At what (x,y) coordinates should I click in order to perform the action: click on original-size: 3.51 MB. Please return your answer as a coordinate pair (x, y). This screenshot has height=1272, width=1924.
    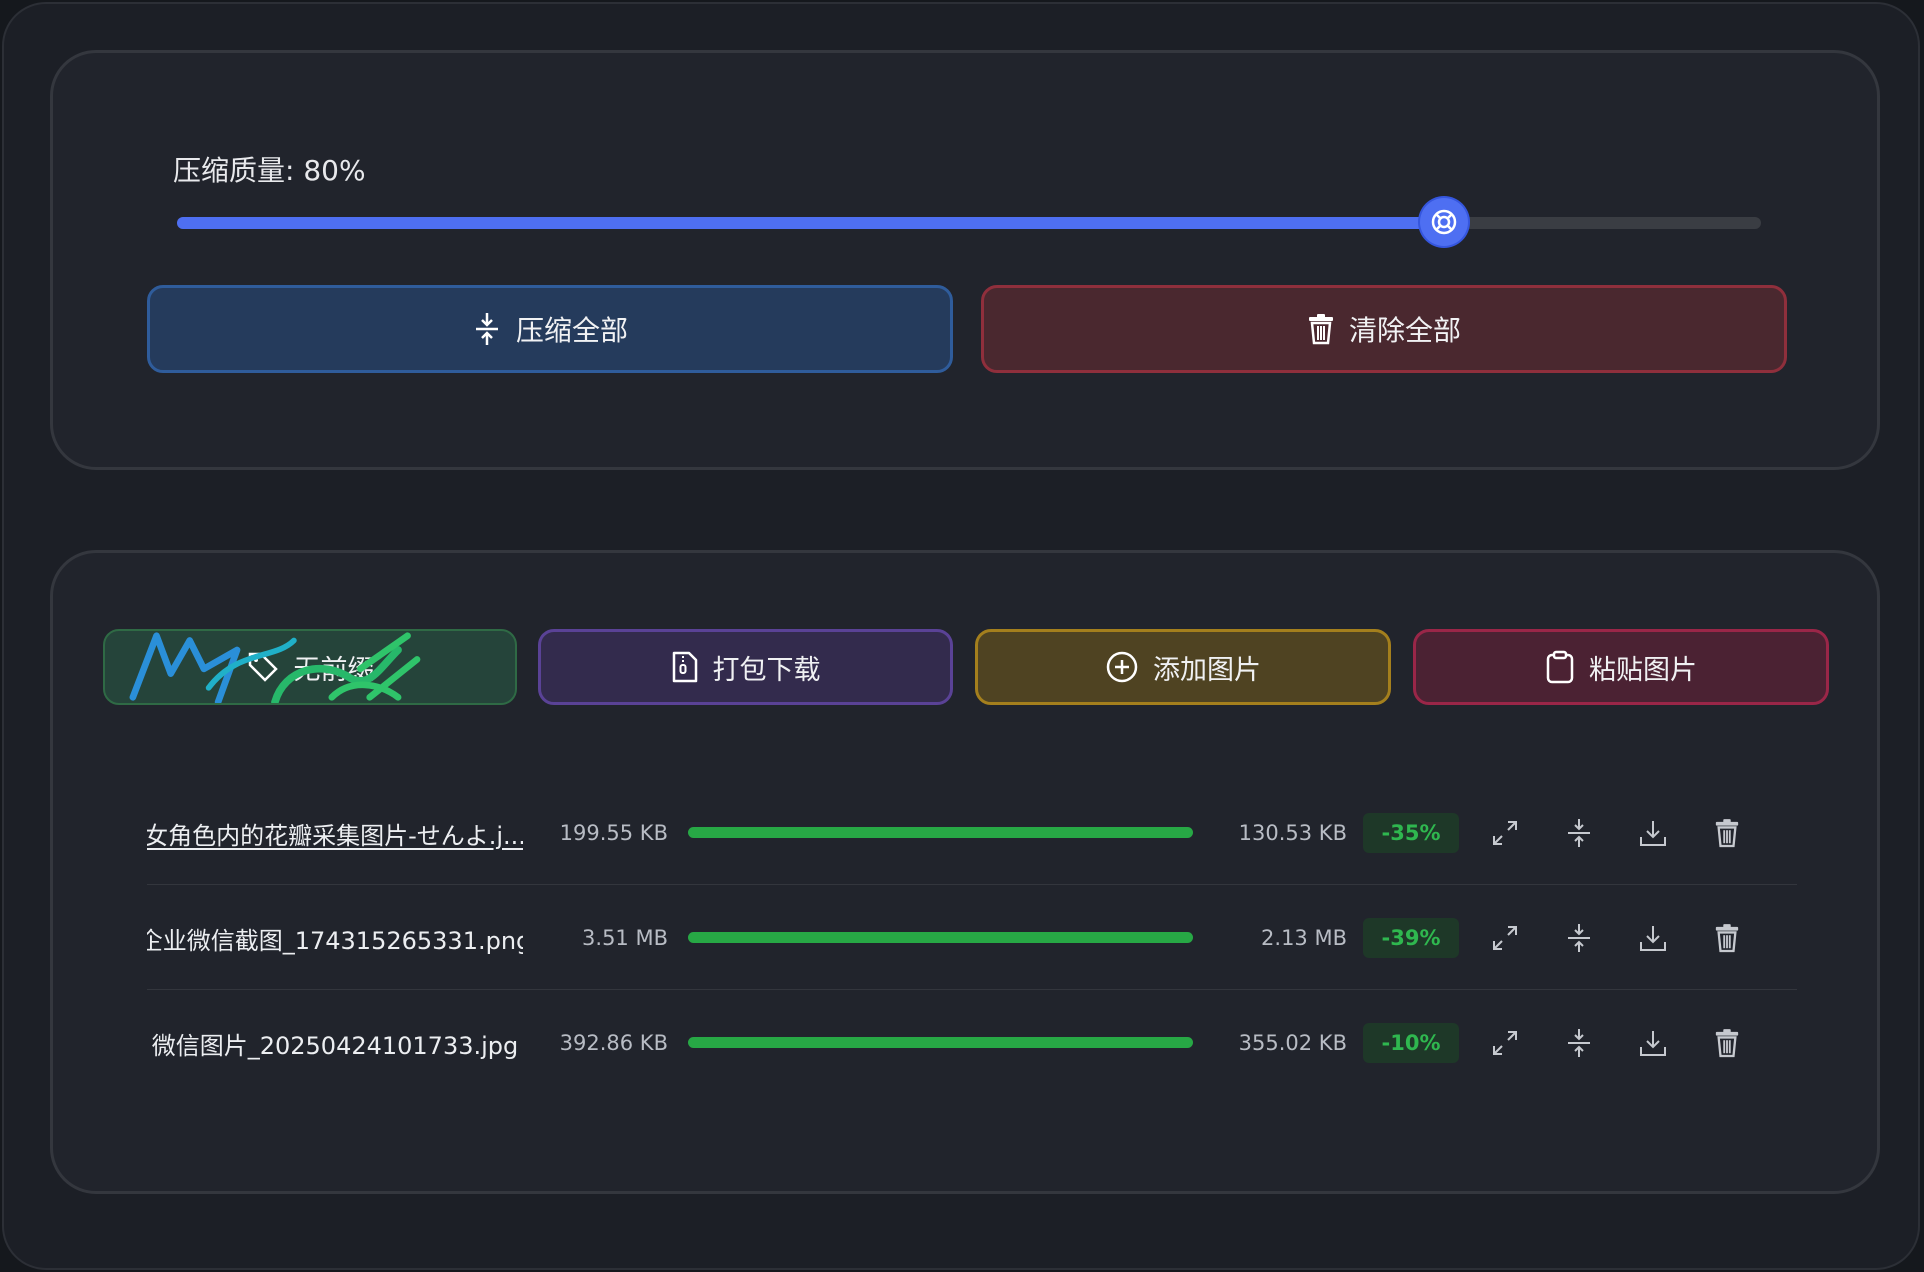
    Looking at the image, I should click on (625, 938).